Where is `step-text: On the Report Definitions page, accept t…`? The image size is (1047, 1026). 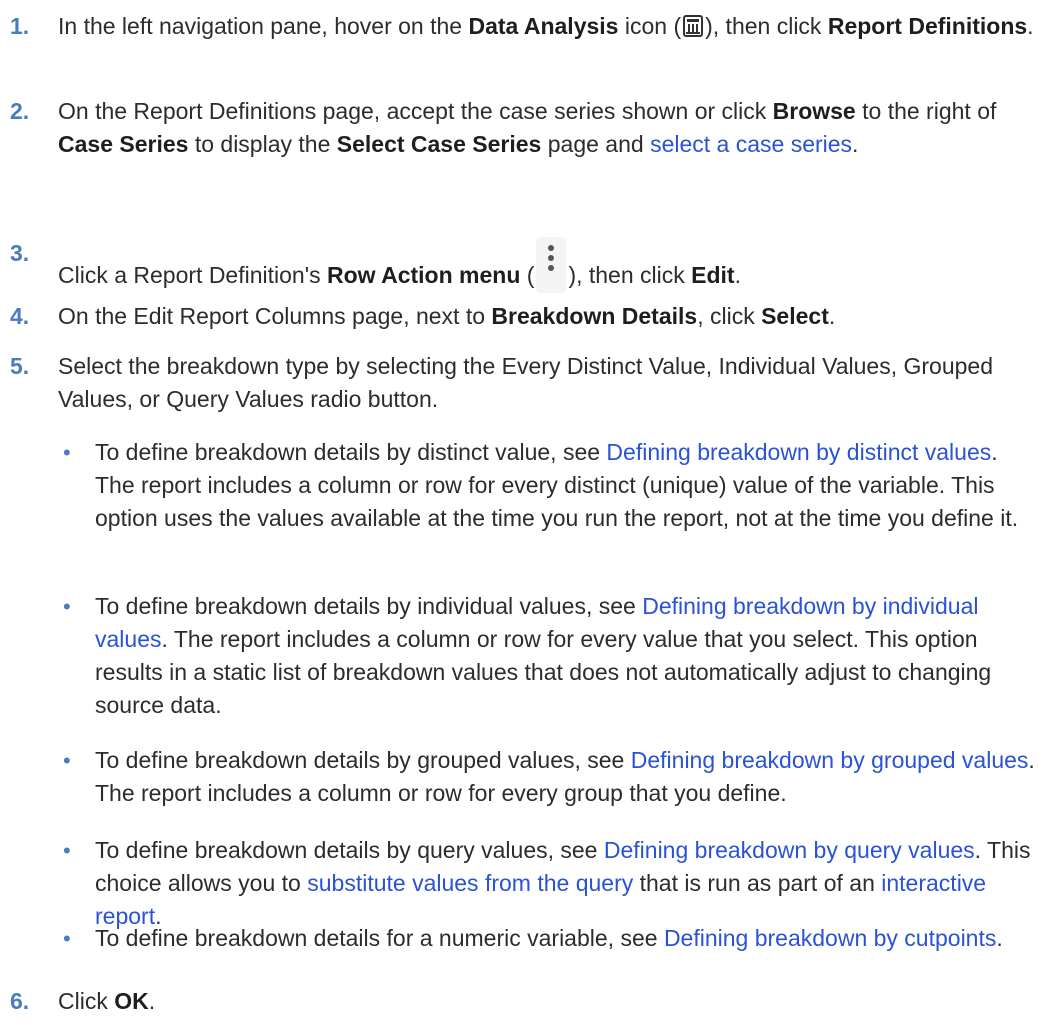
step-text: On the Report Definitions page, accept t… is located at coordinates (527, 127).